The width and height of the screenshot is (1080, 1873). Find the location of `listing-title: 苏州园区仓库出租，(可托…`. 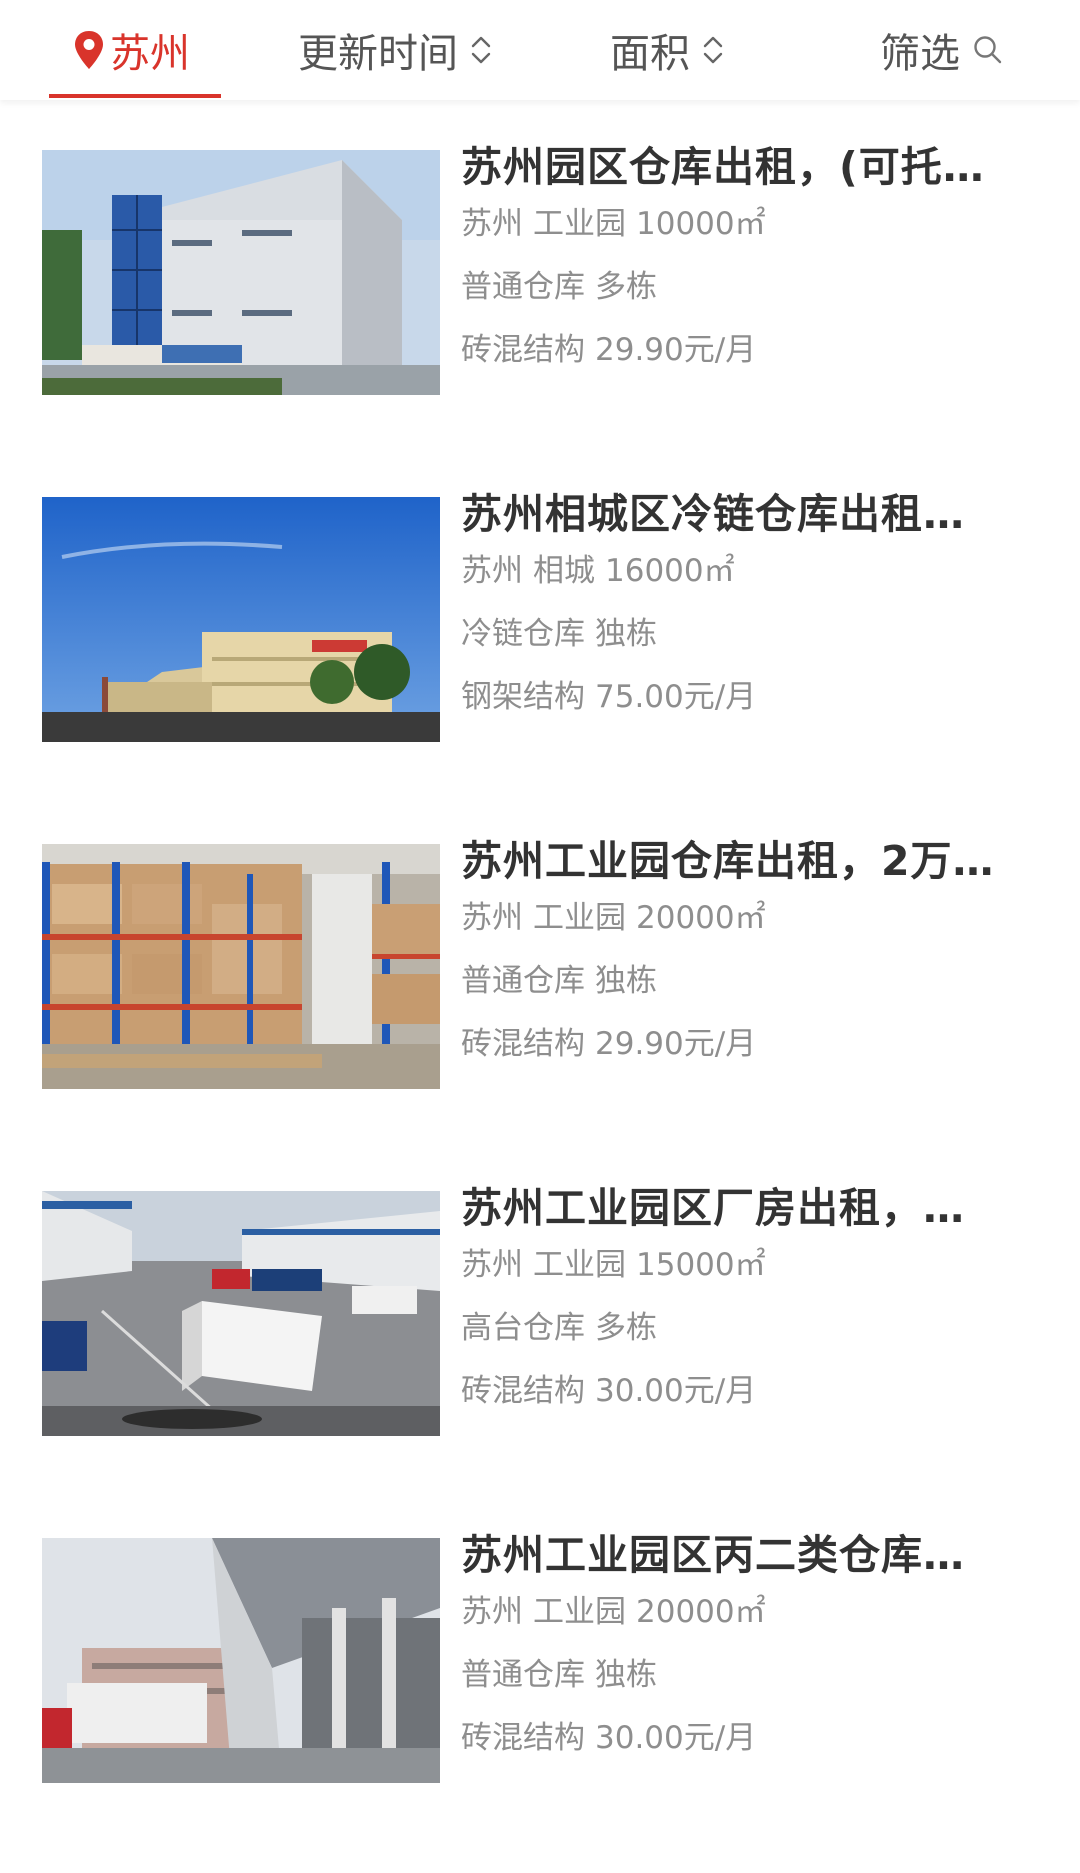

listing-title: 苏州园区仓库出租，(可托… is located at coordinates (723, 167).